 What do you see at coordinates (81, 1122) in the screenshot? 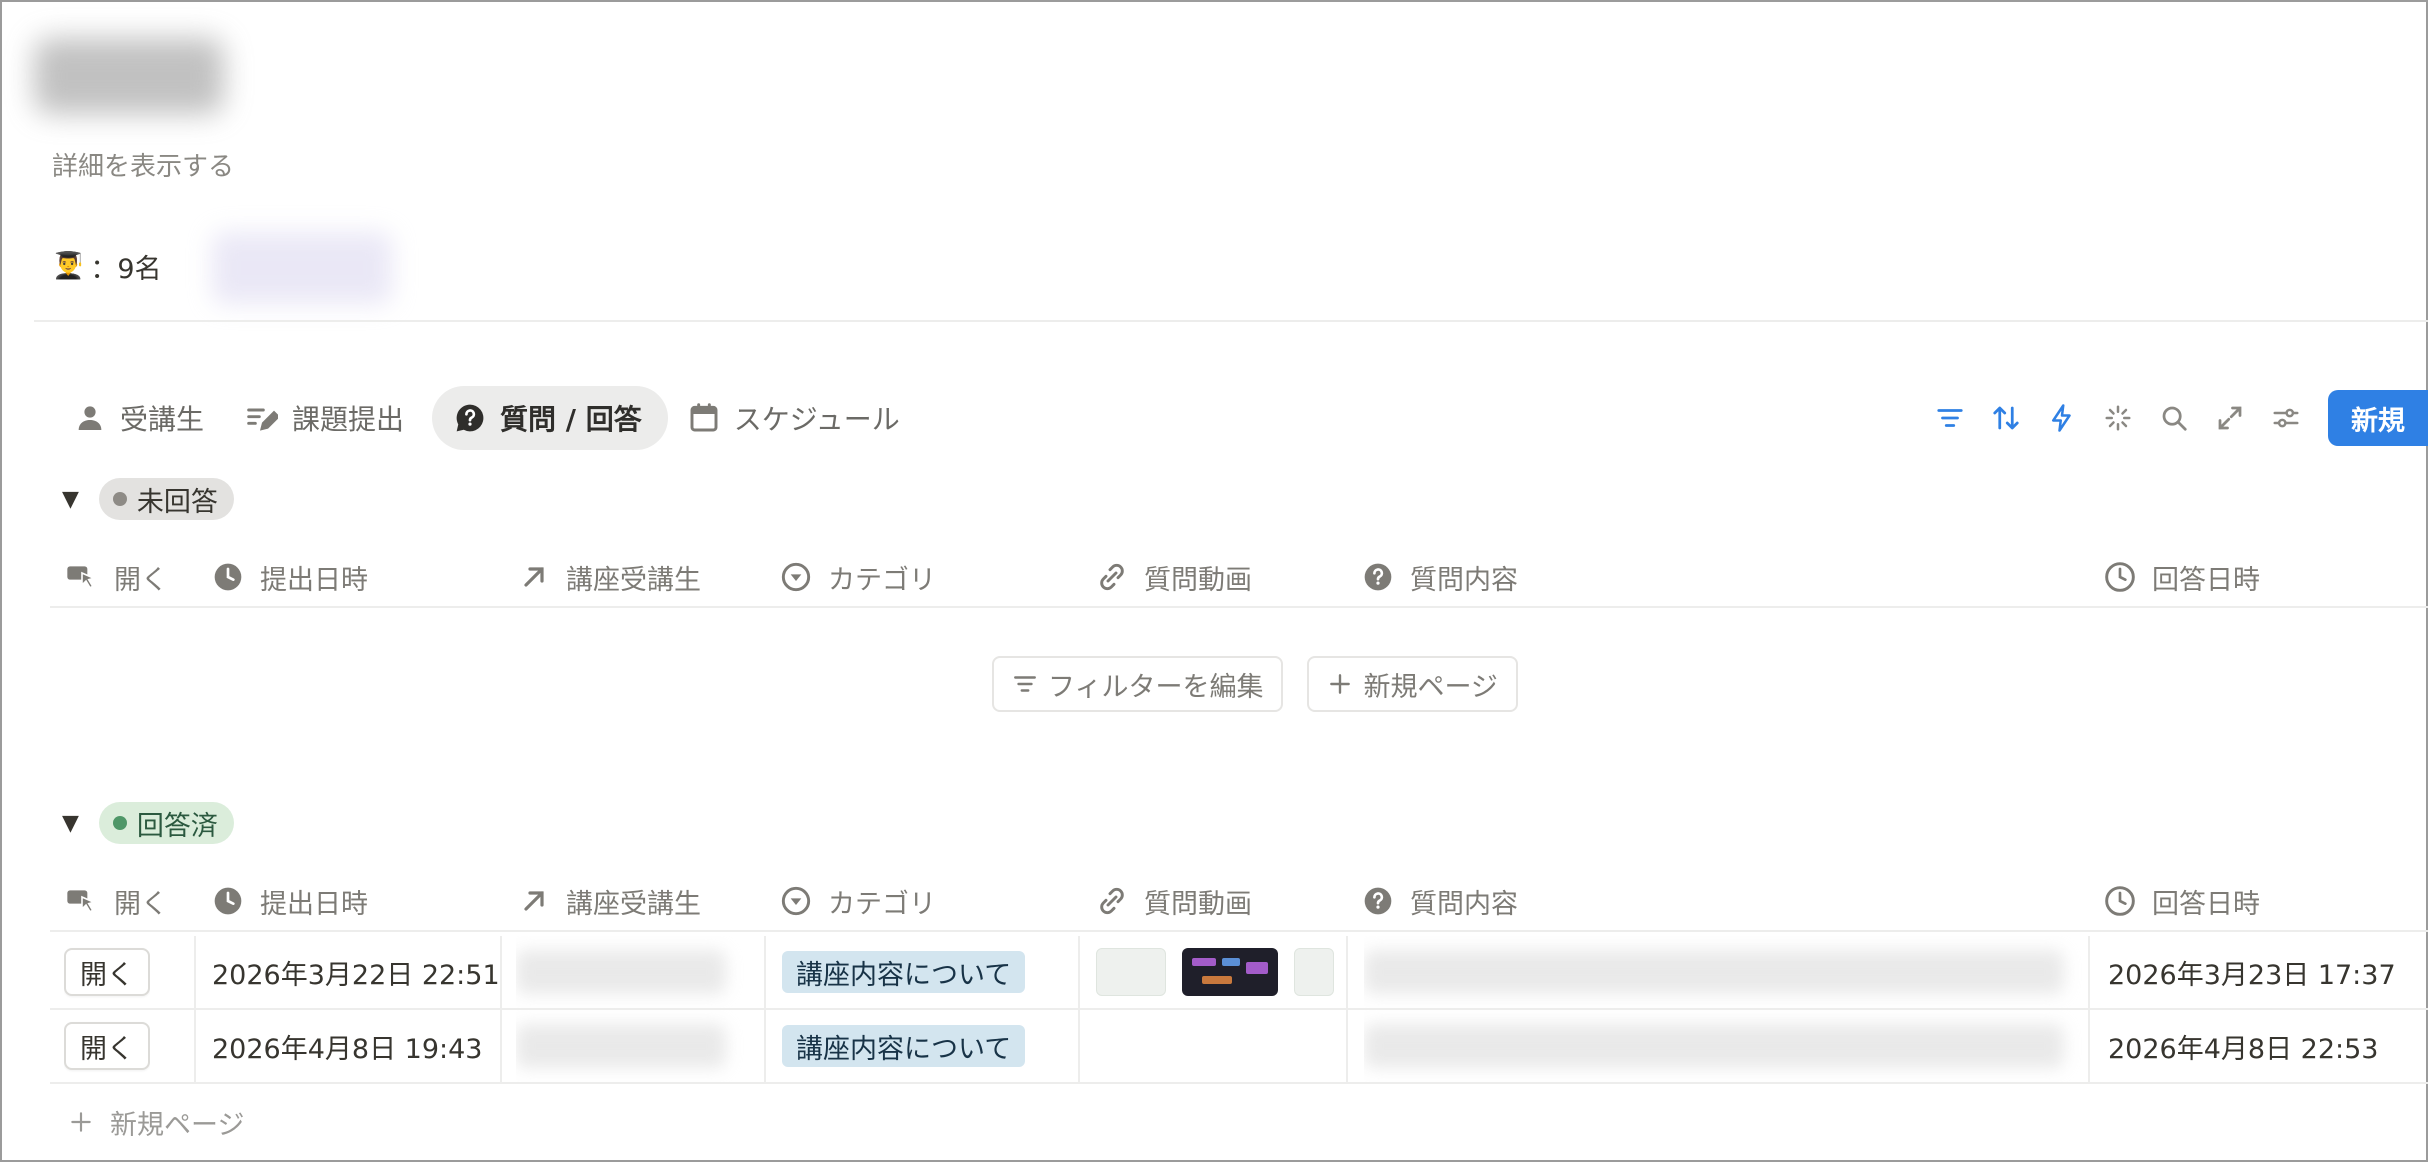
I see `plus-icon` at bounding box center [81, 1122].